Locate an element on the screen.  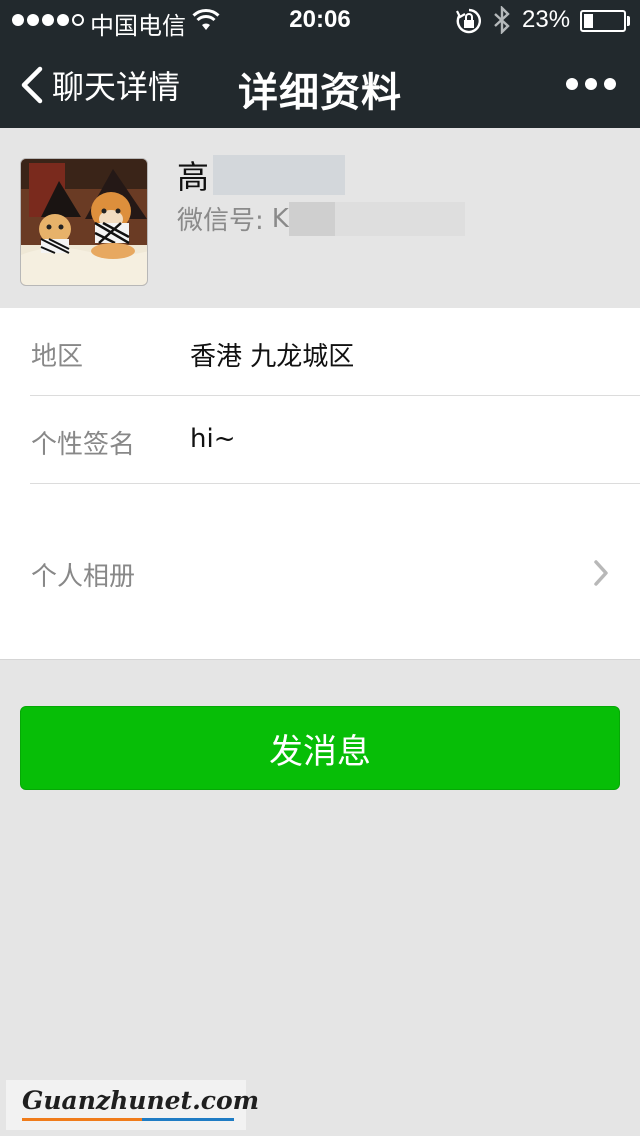
status-bar: 中国电信 20:06 23% is located at coordinates (320, 20).